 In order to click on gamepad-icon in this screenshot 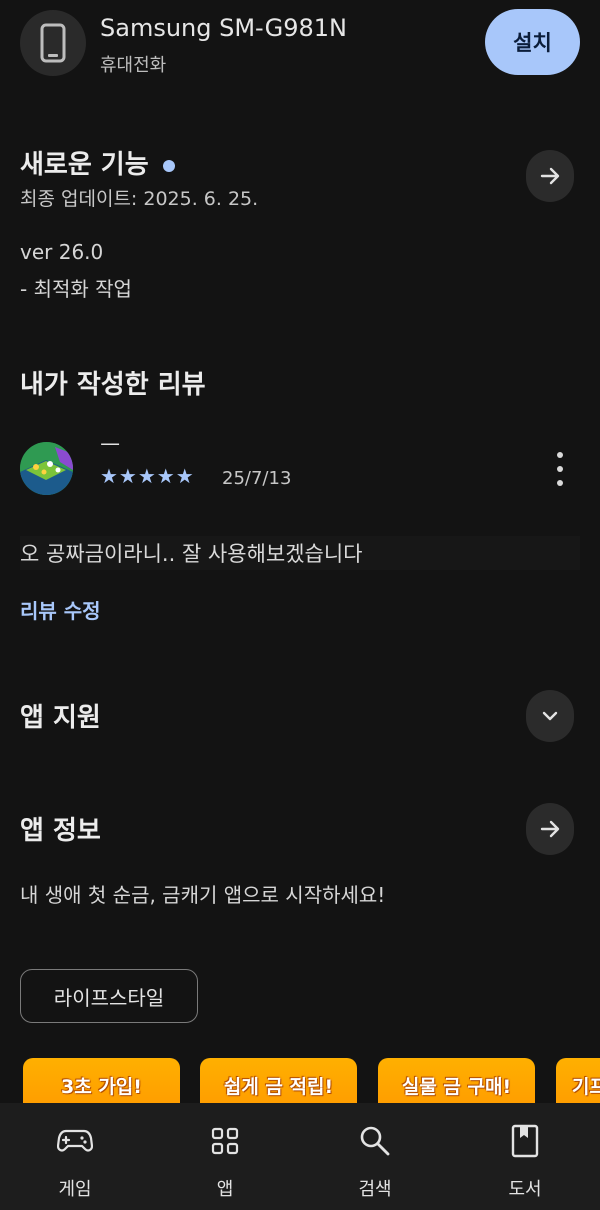, I will do `click(75, 1141)`.